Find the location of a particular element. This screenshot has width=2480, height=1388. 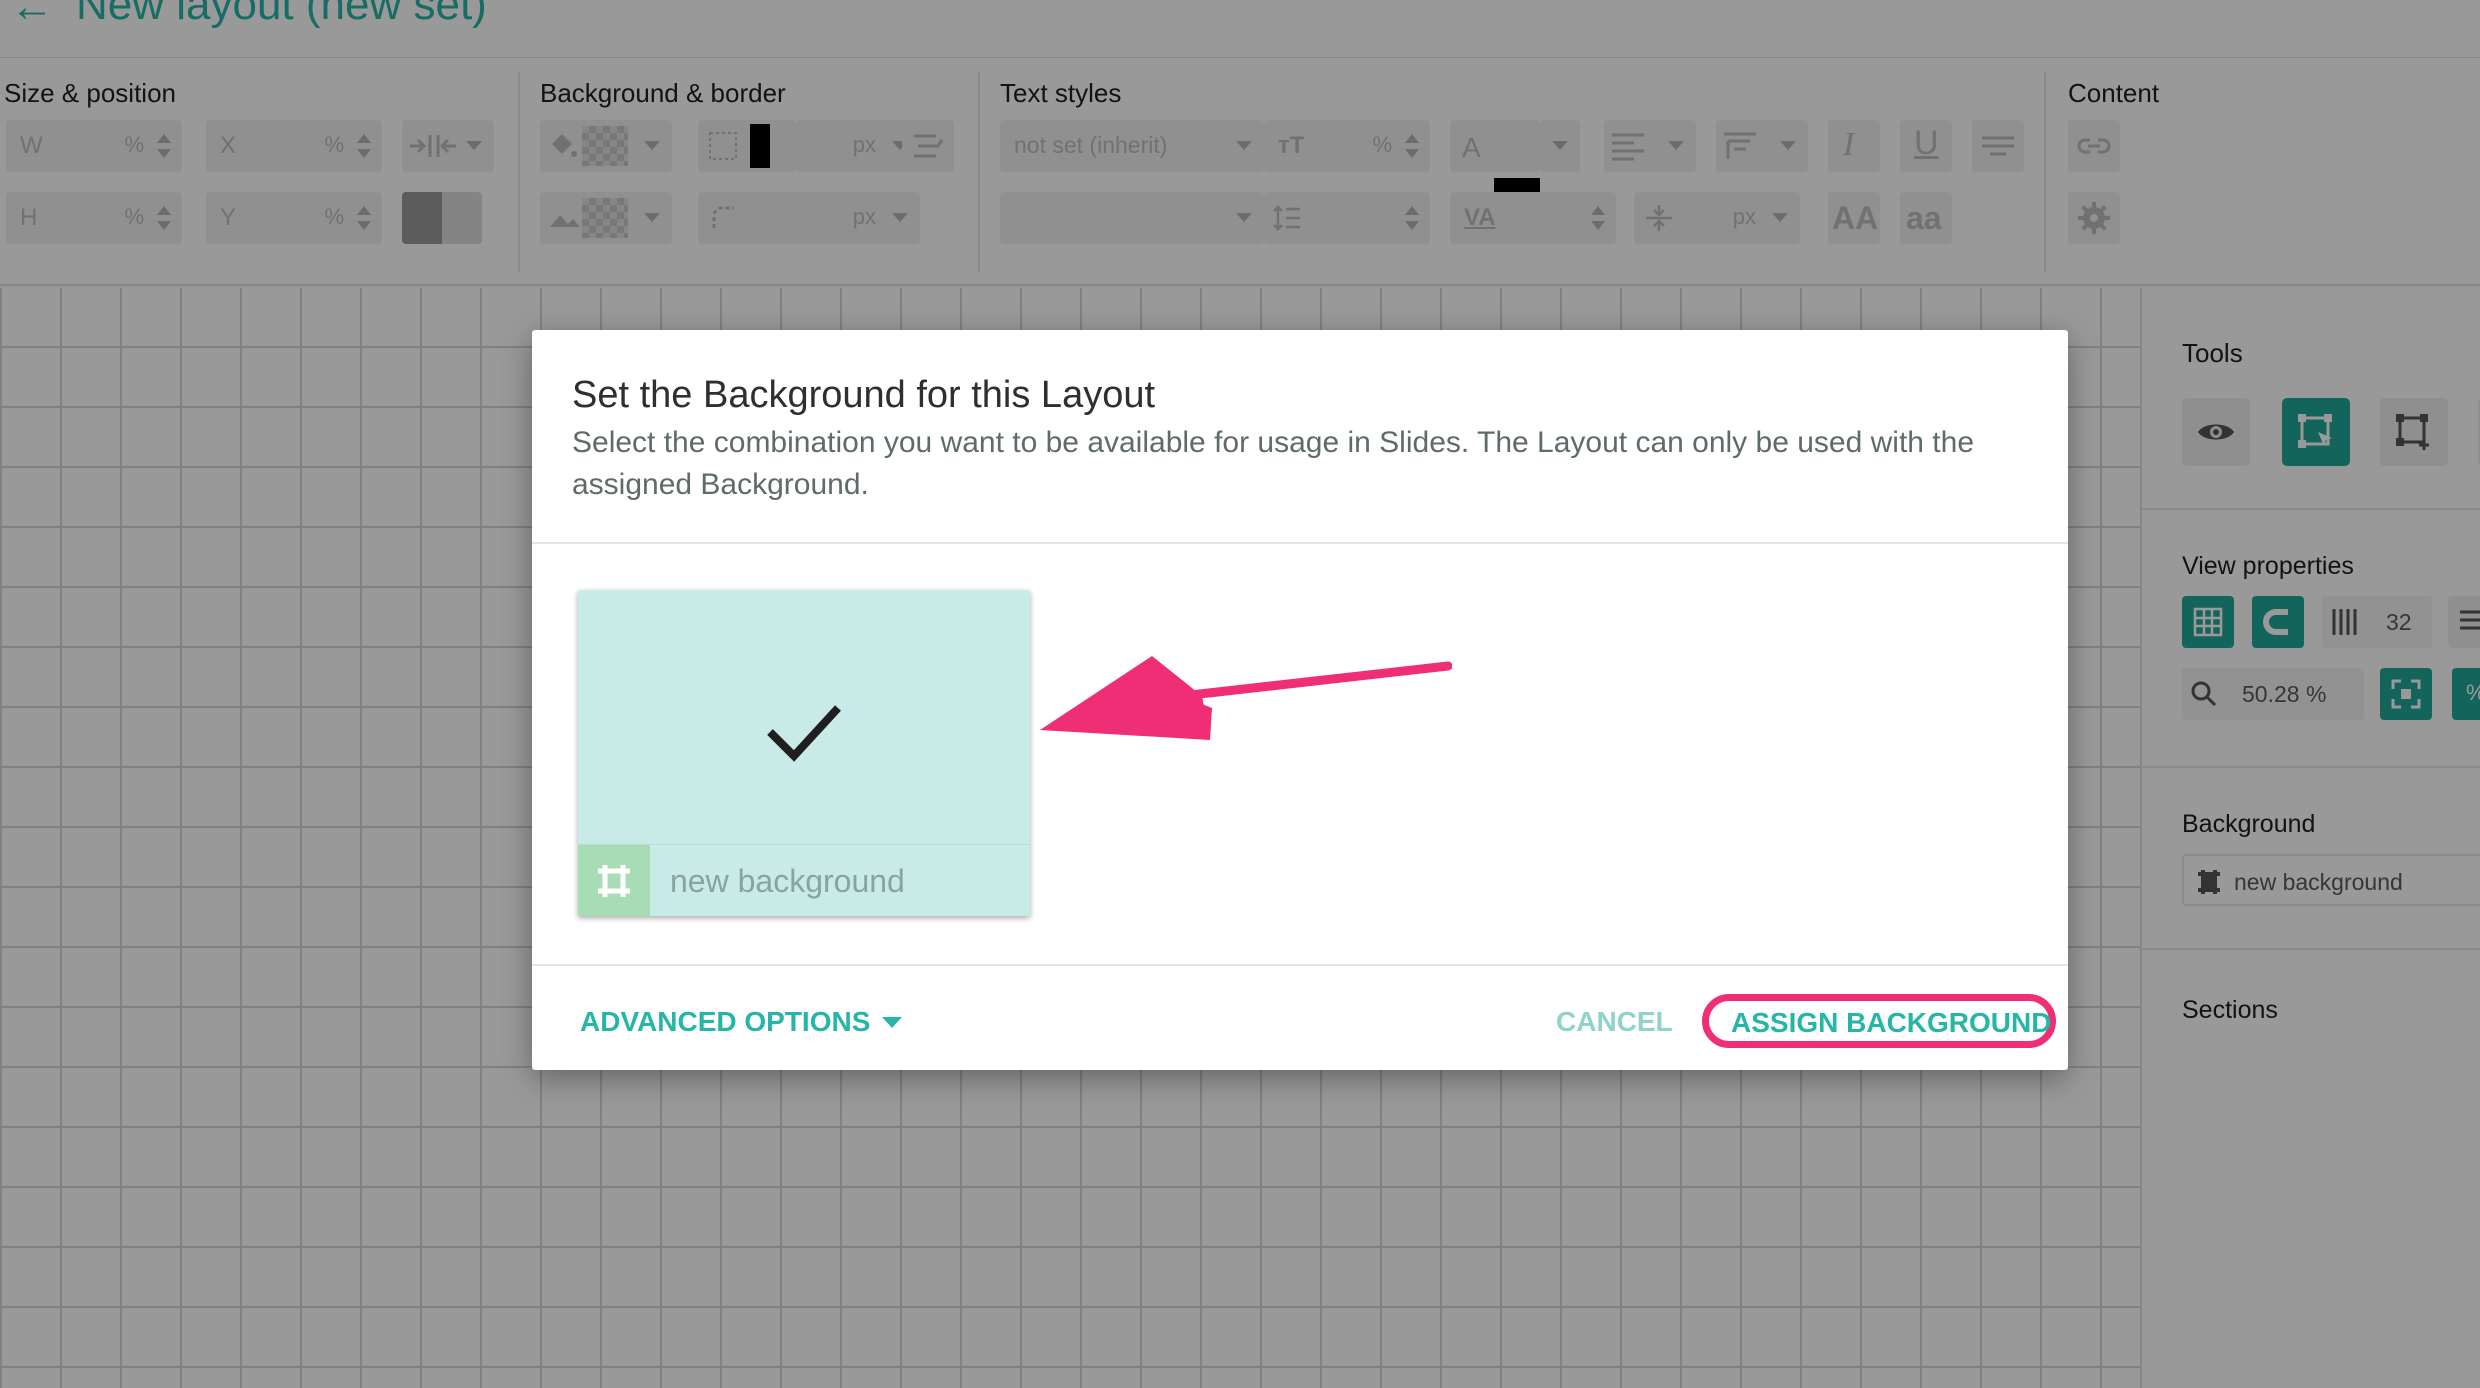

background-option-footer: new background is located at coordinates (804, 880).